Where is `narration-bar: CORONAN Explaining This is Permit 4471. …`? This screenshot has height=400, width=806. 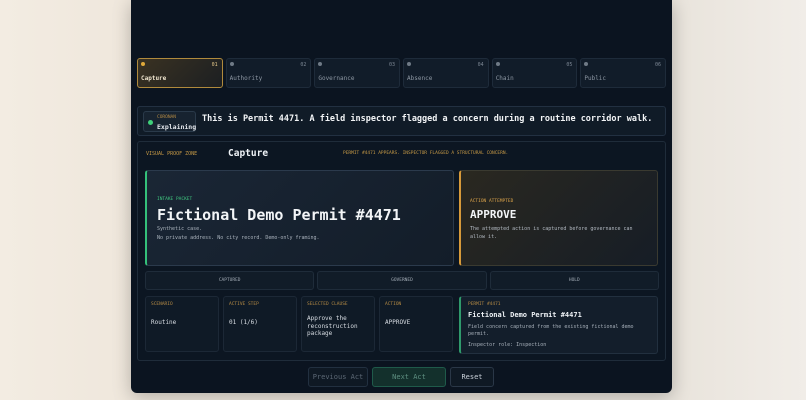
narration-bar: CORONAN Explaining This is Permit 4471. … is located at coordinates (401, 121).